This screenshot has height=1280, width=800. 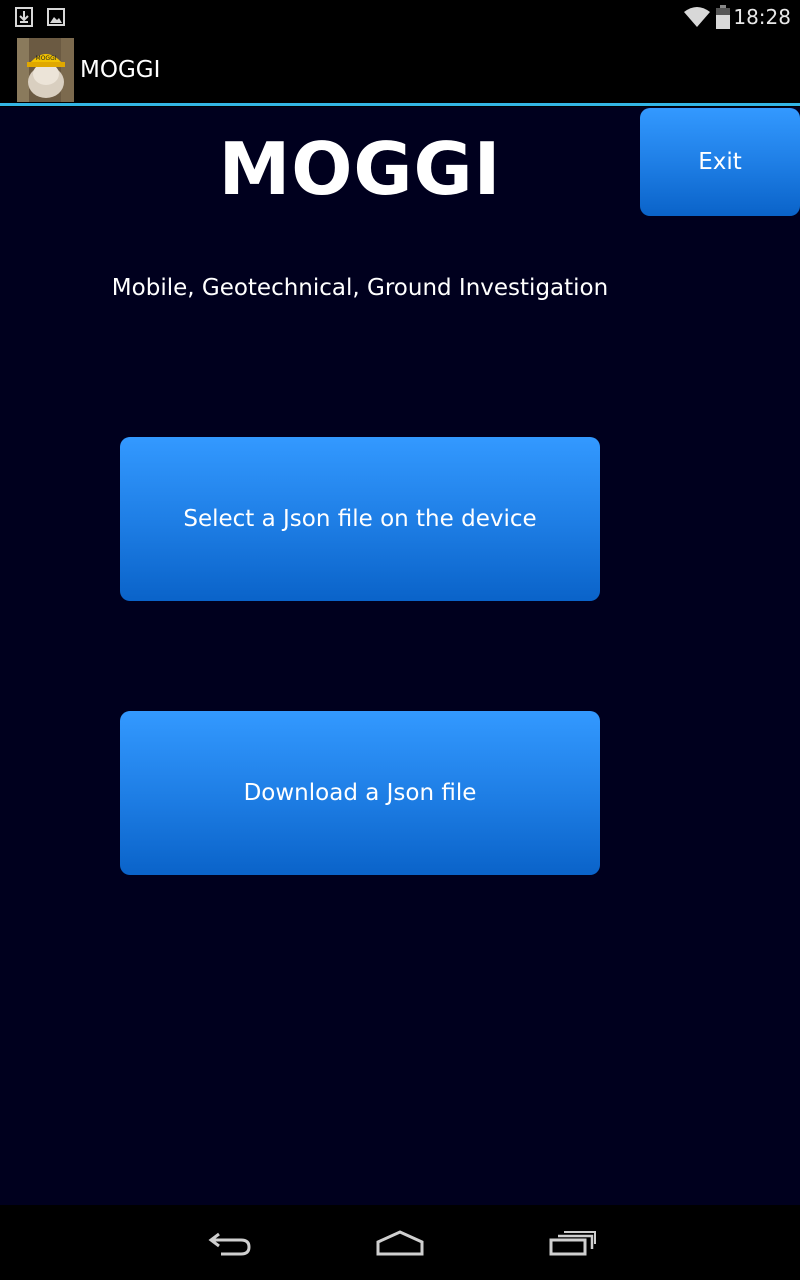 I want to click on battery-icon, so click(x=723, y=17).